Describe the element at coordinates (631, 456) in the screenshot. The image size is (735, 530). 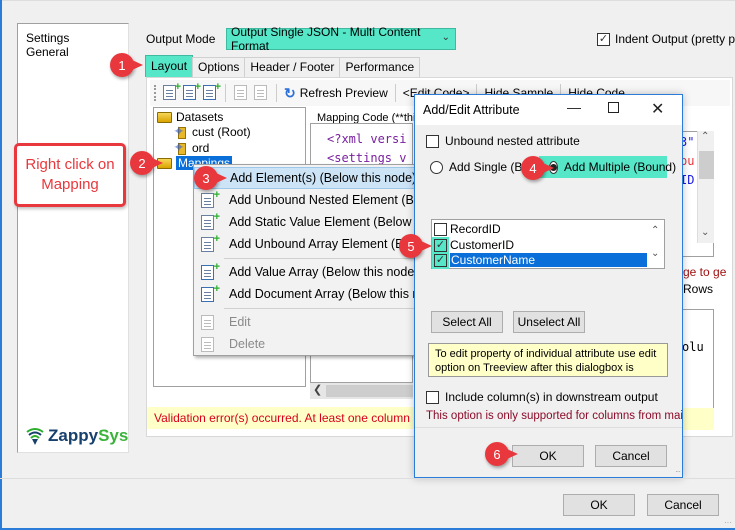
I see `dialog-cancel-button: Cancel` at that location.